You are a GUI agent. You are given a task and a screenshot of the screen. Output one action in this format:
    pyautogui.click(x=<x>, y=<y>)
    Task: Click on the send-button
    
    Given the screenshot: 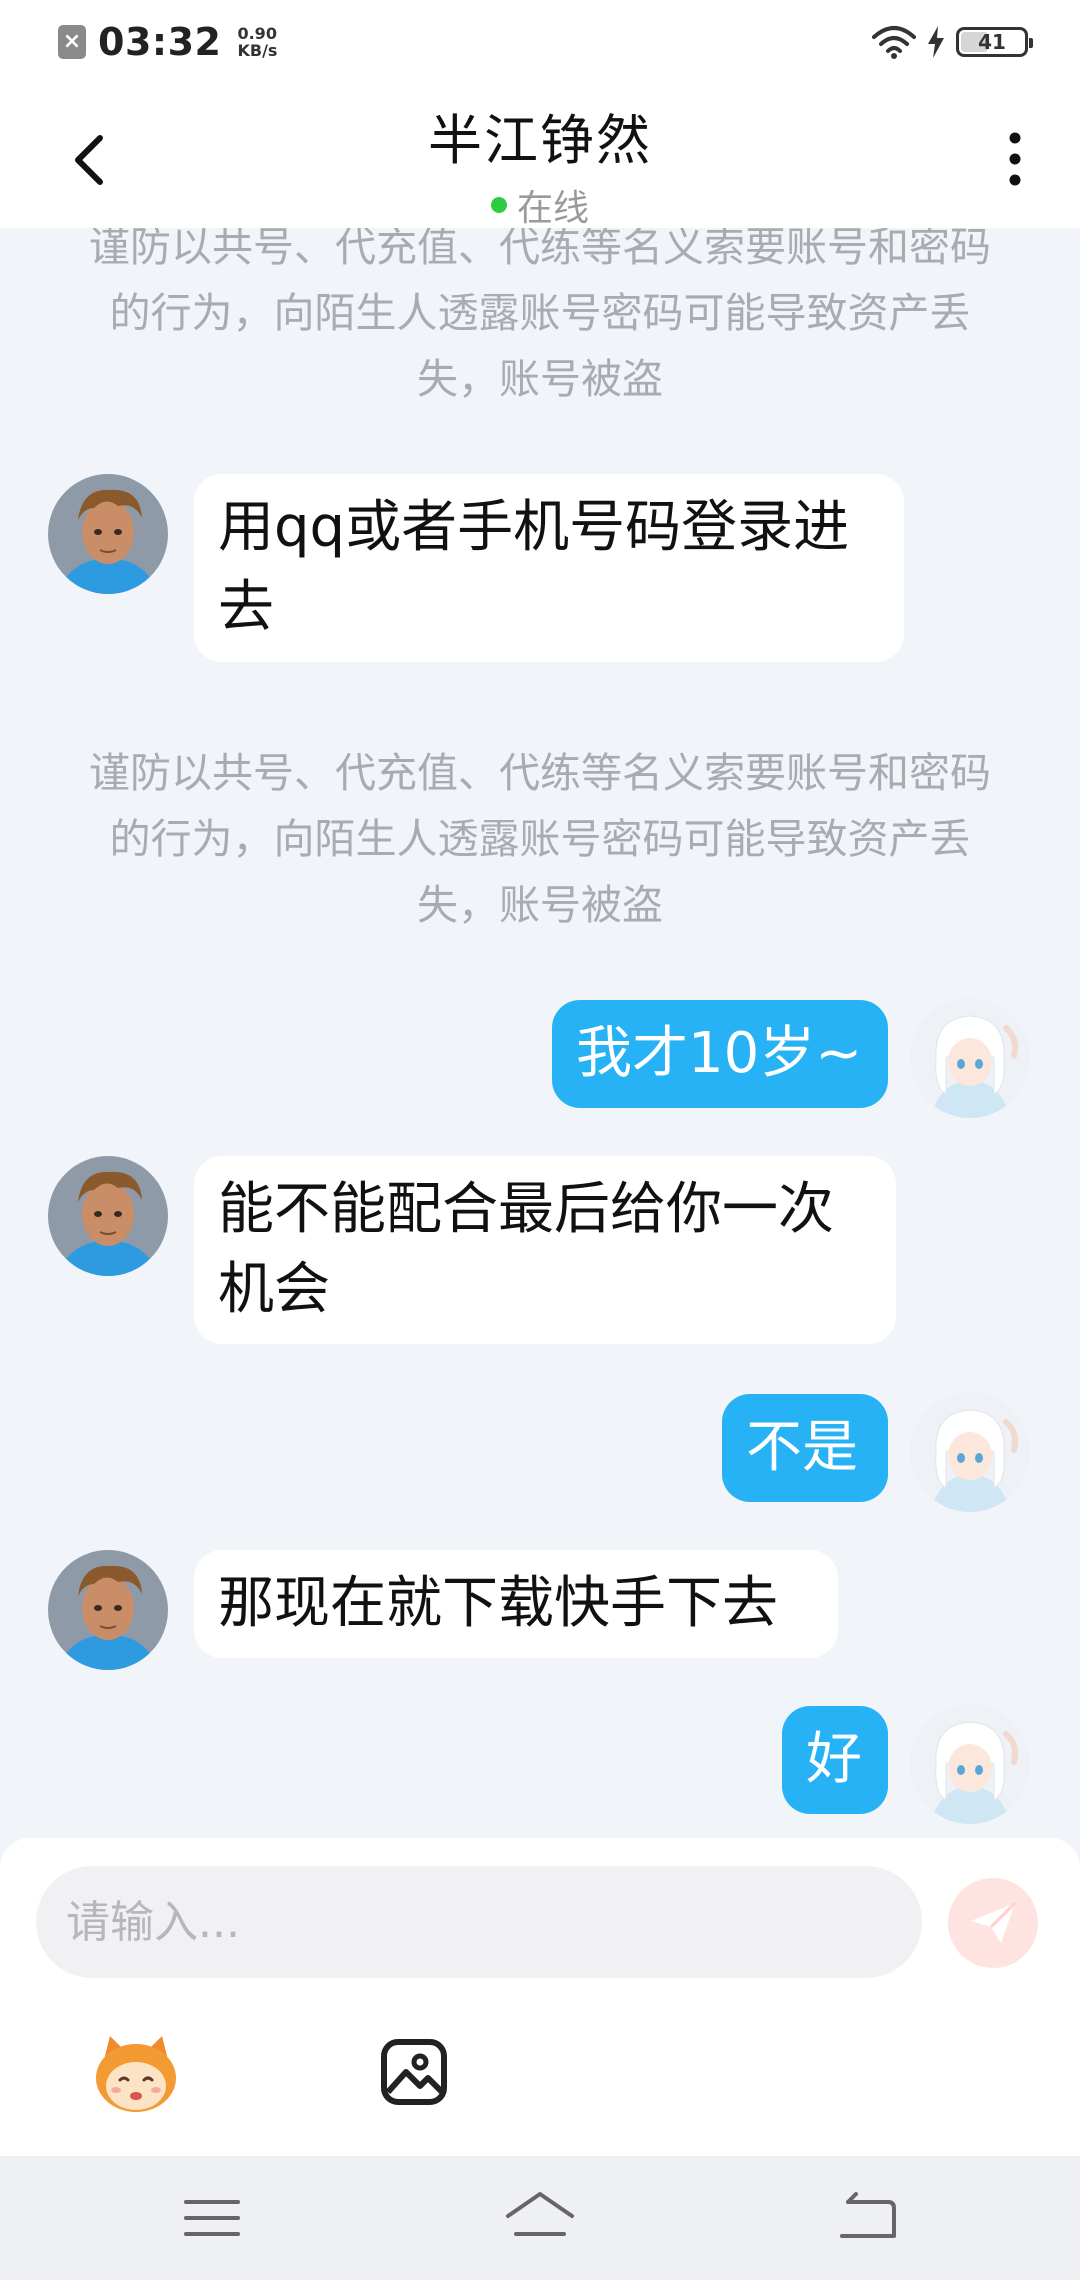 What is the action you would take?
    pyautogui.click(x=993, y=1923)
    